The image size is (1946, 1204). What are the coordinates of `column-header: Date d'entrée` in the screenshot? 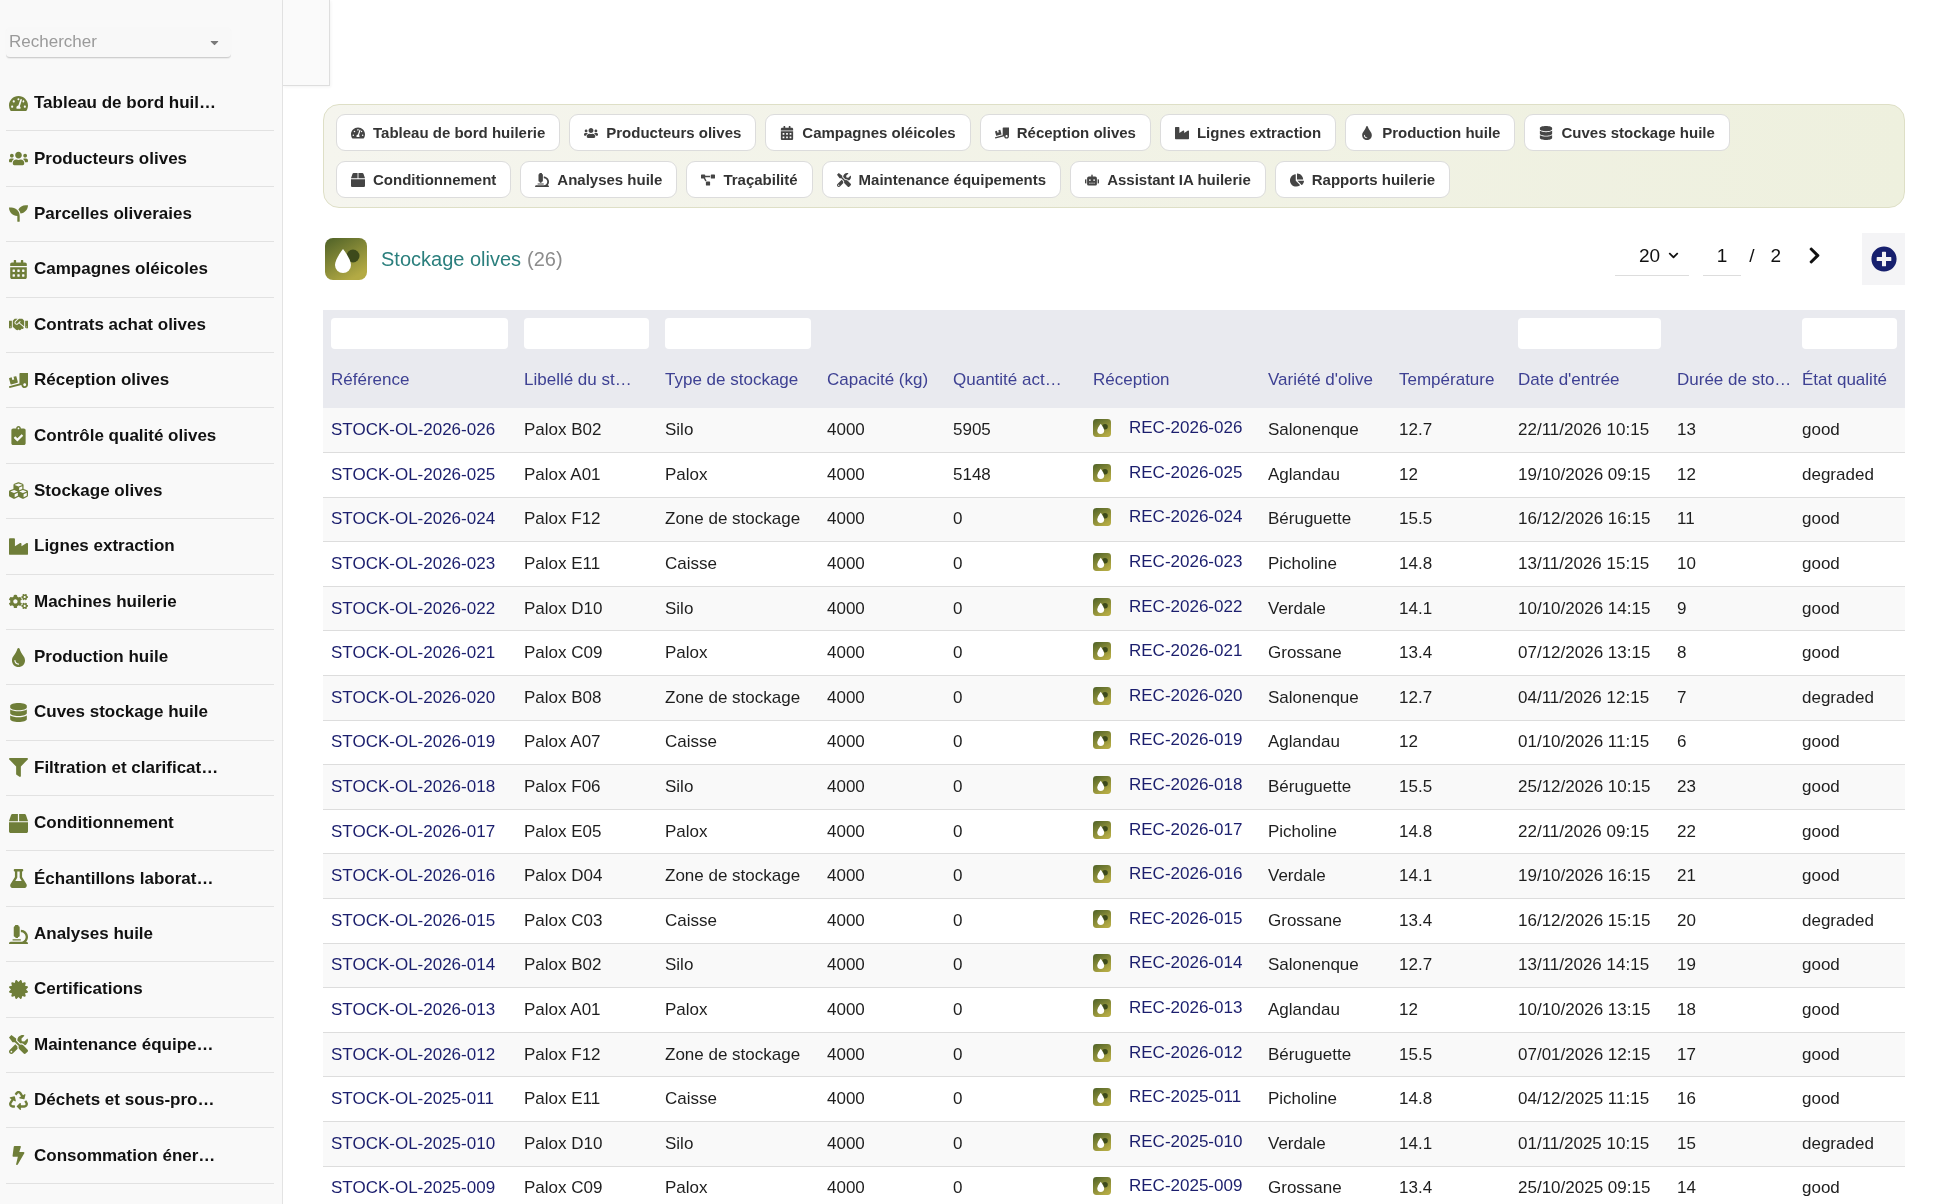 It's located at (1569, 380).